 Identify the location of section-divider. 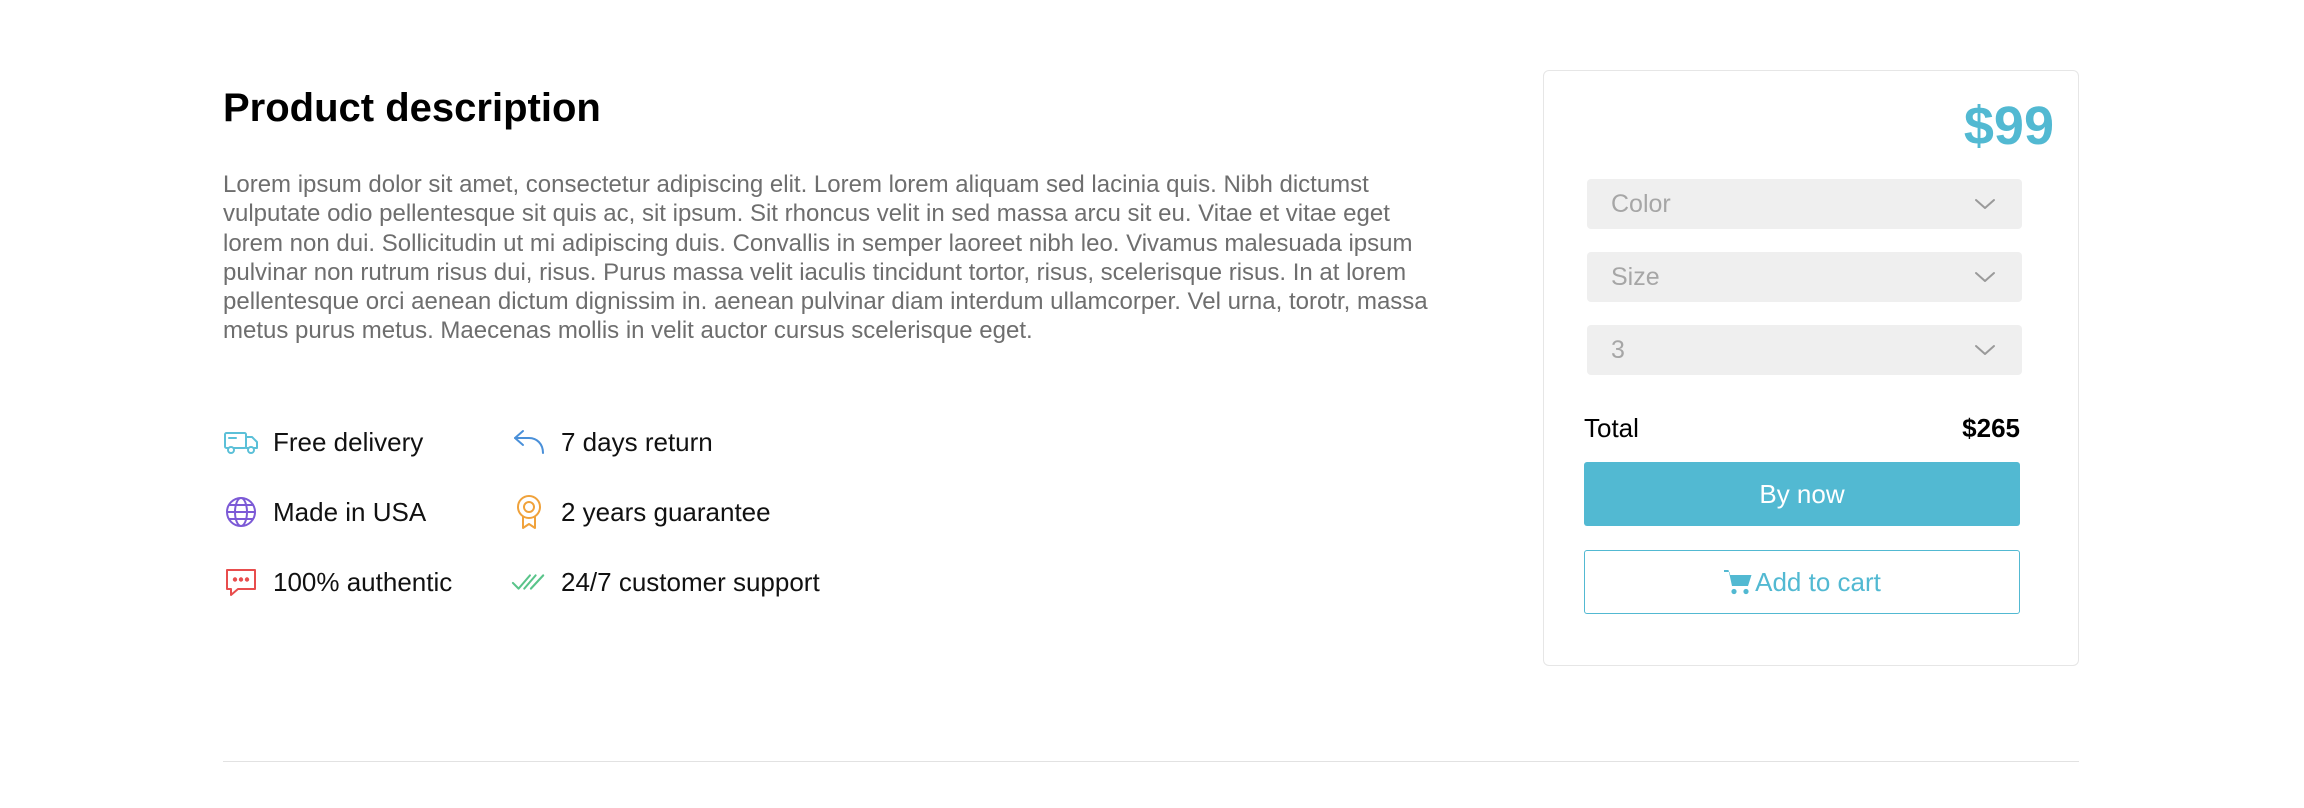
(1151, 761).